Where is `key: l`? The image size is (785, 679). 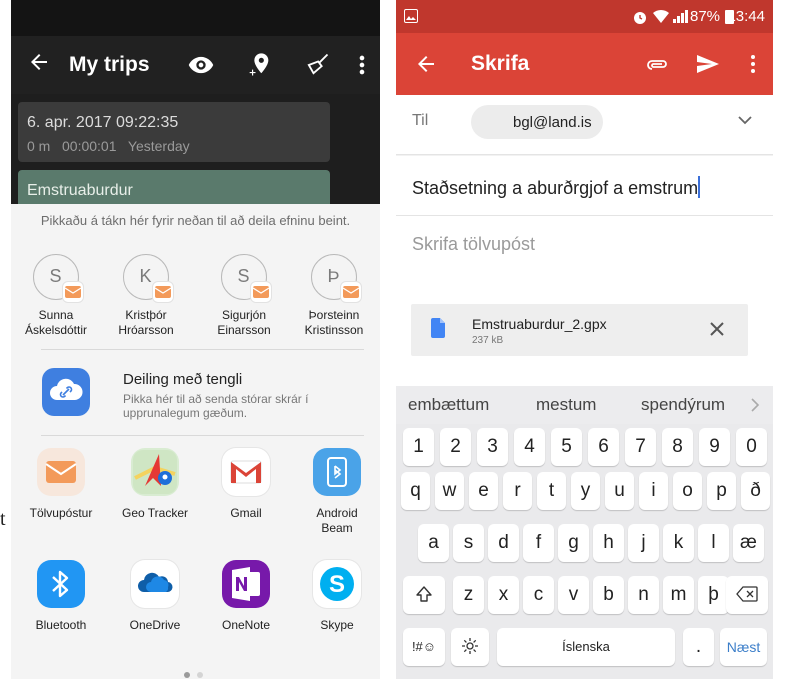
key: l is located at coordinates (713, 543).